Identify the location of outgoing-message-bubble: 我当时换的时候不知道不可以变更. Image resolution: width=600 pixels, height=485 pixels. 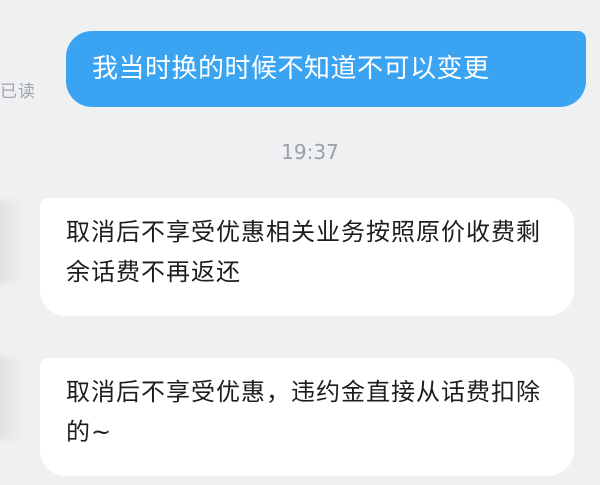
(326, 69).